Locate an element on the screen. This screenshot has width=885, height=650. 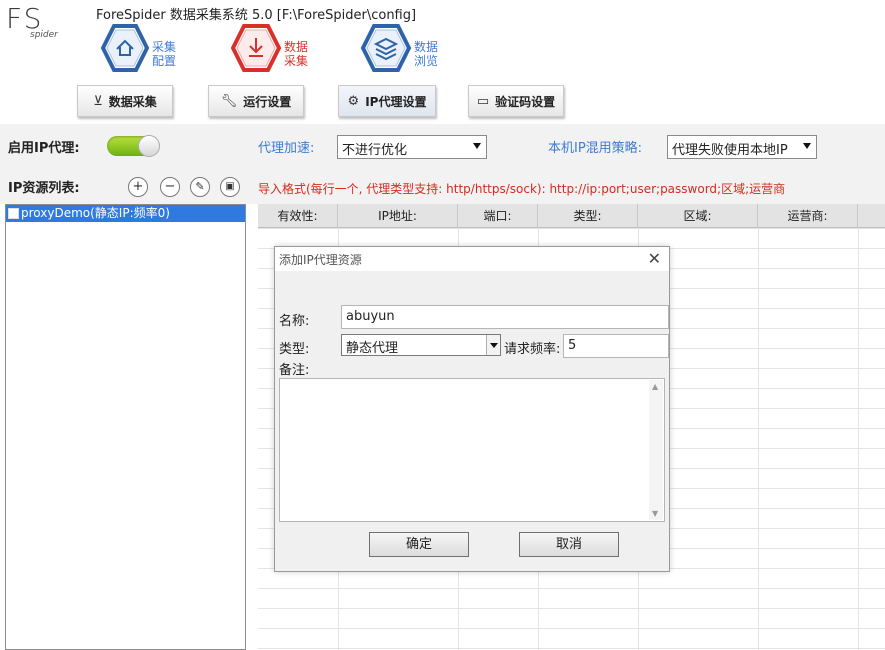
nav-data-browse: 数据 浏览 is located at coordinates (405, 50).